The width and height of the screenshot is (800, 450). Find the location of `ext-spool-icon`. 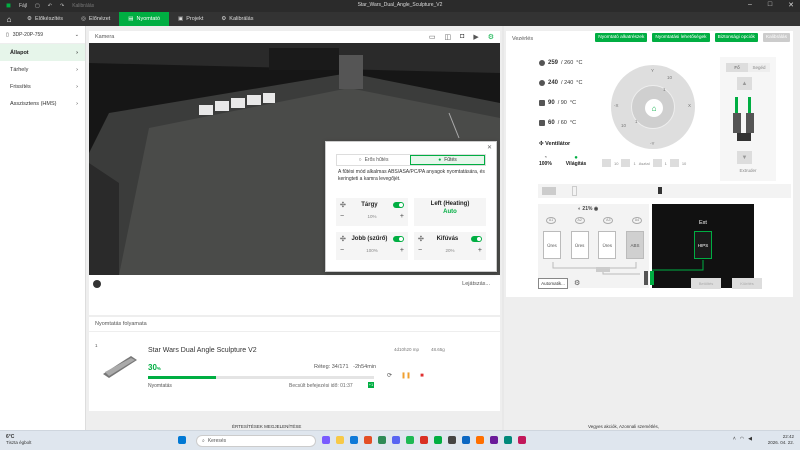

ext-spool-icon is located at coordinates (660, 190).